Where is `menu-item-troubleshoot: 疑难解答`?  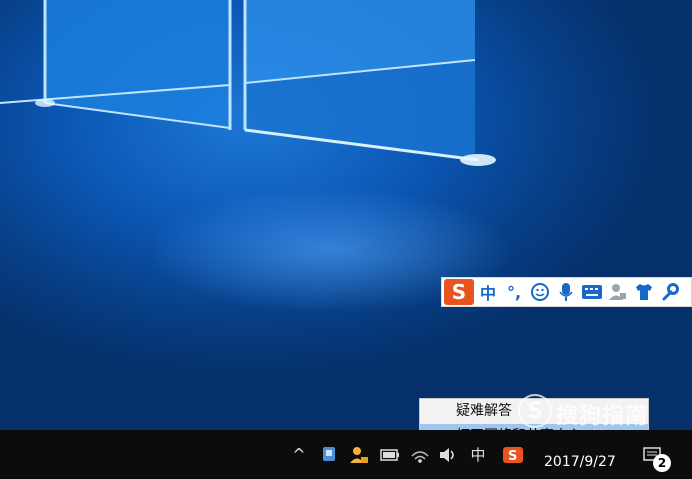 menu-item-troubleshoot: 疑难解答 is located at coordinates (534, 411).